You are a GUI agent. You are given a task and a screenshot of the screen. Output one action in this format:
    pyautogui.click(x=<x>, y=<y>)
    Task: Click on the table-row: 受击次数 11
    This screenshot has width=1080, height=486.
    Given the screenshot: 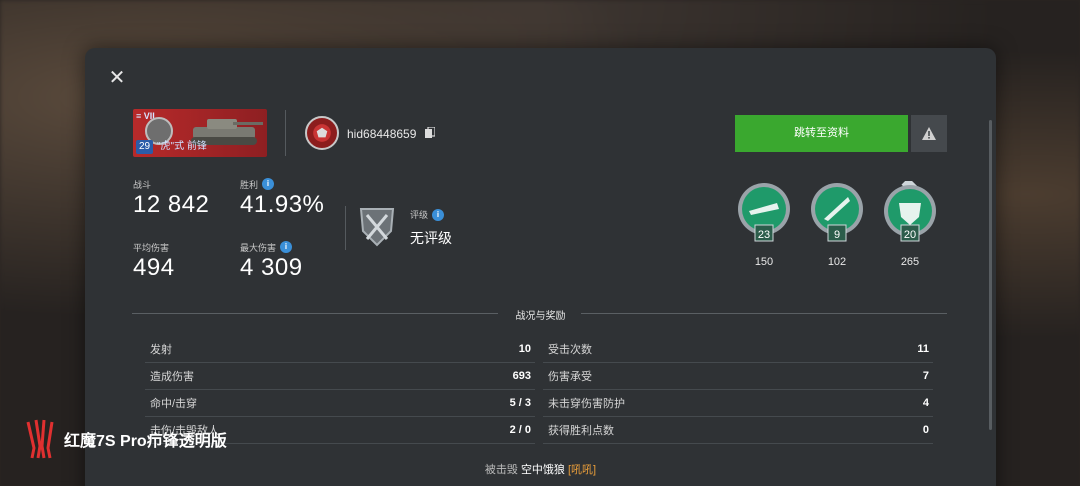 What is the action you would take?
    pyautogui.click(x=738, y=349)
    